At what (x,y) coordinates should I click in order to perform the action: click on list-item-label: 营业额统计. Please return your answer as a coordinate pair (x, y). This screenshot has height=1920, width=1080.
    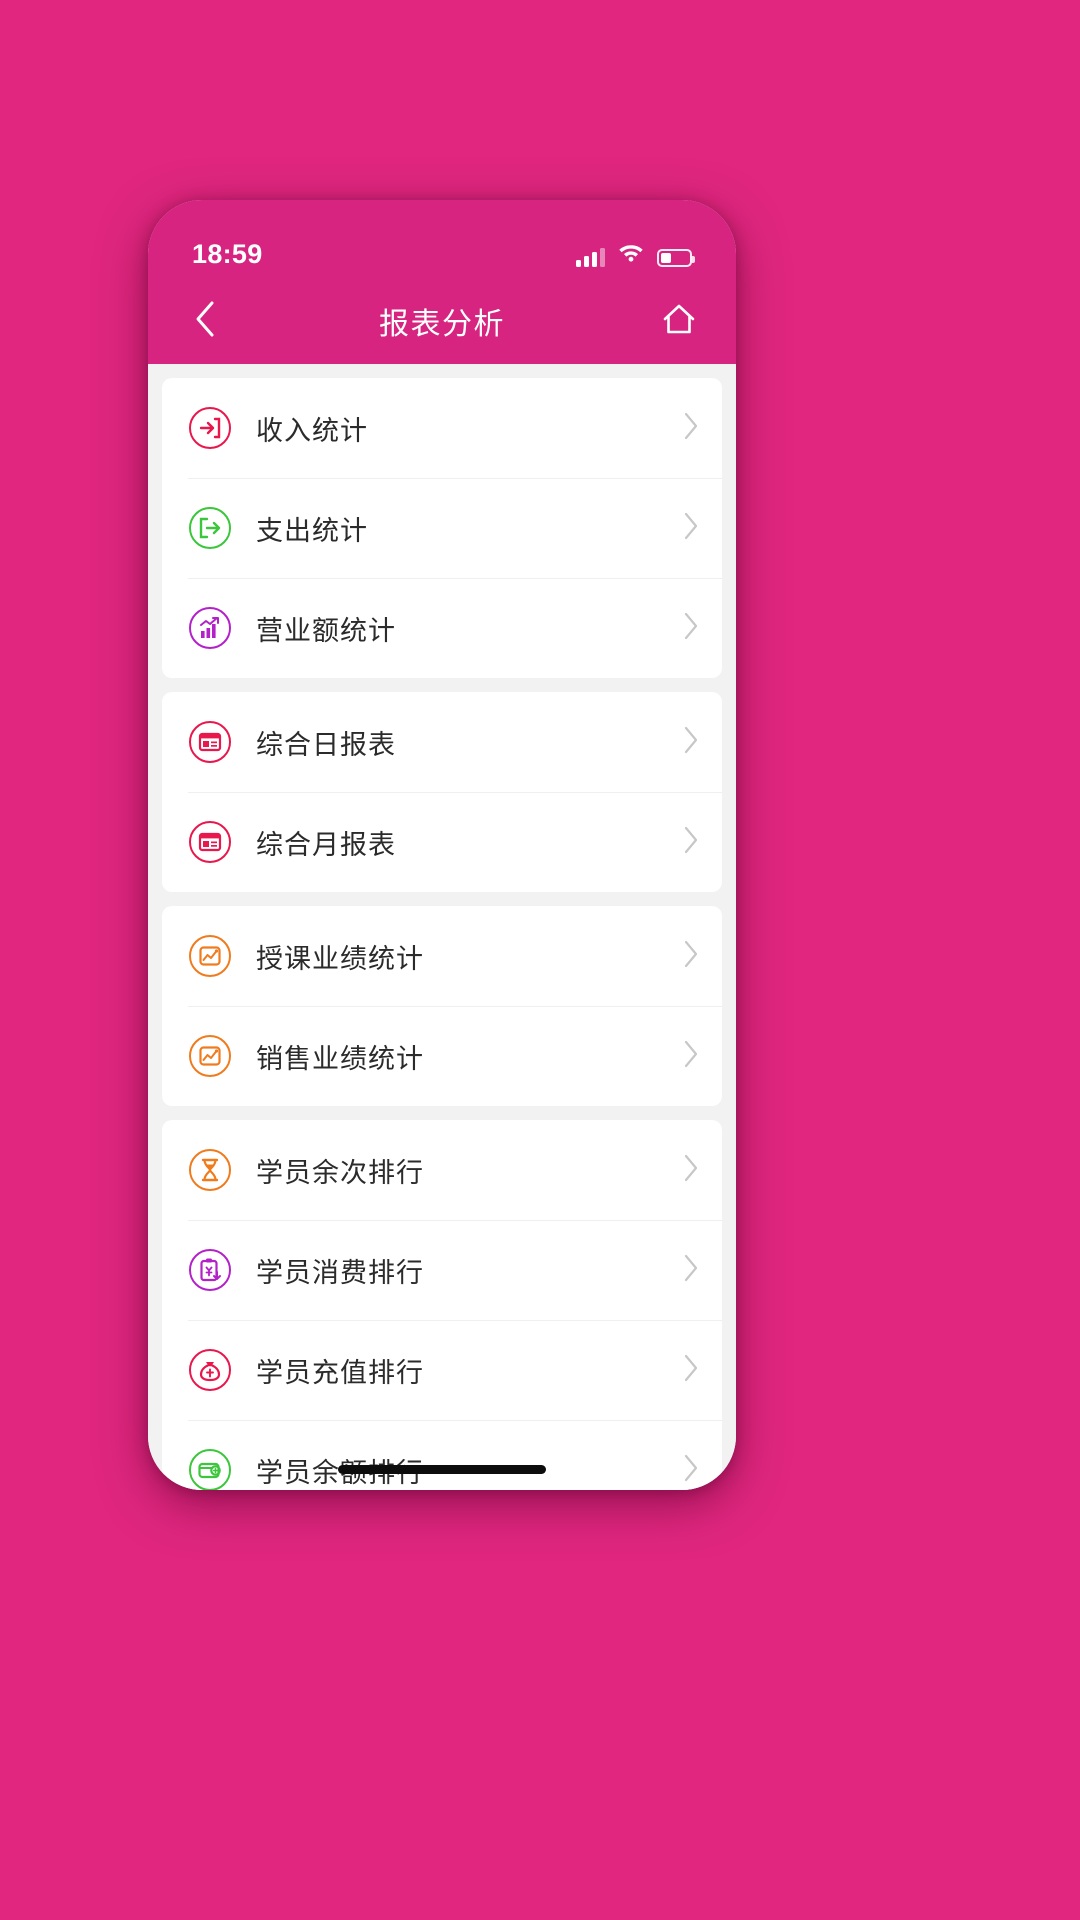
    Looking at the image, I should click on (326, 630).